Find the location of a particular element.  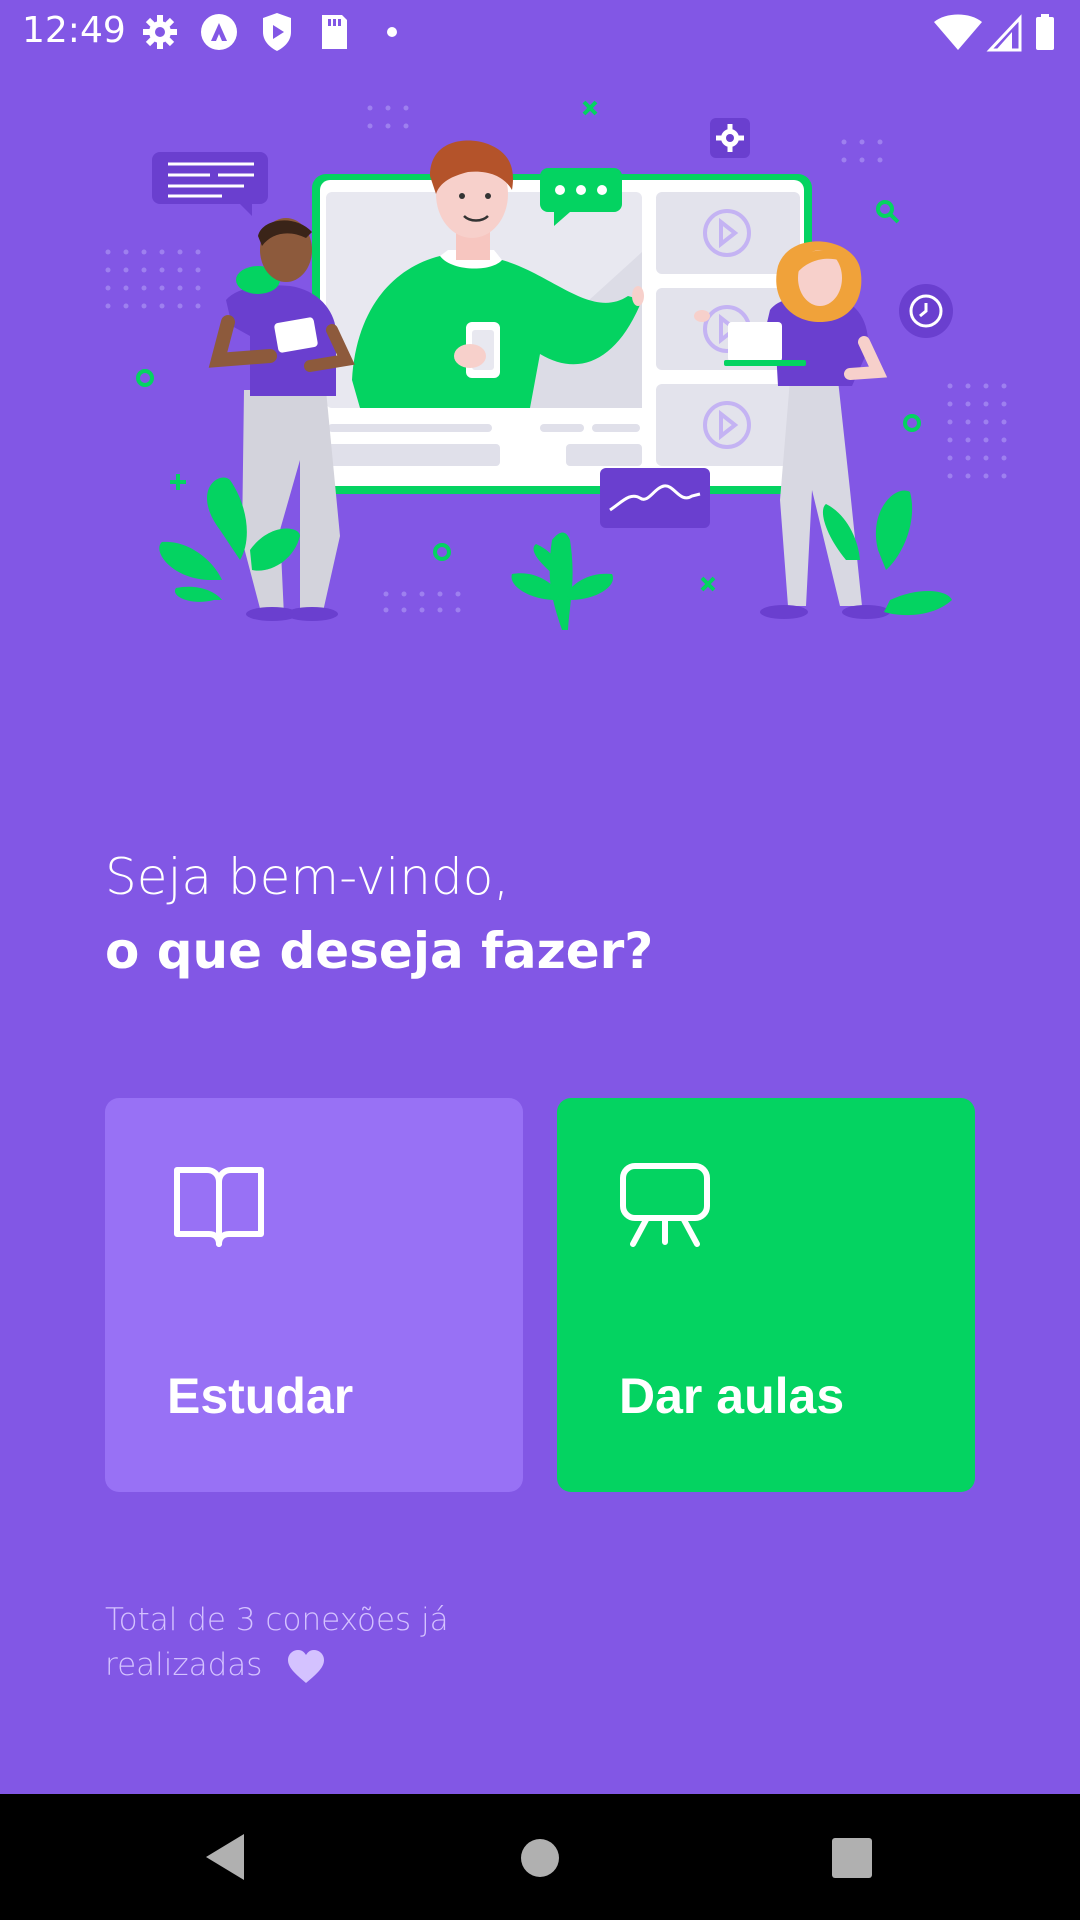

status-system-icons is located at coordinates (994, 33).